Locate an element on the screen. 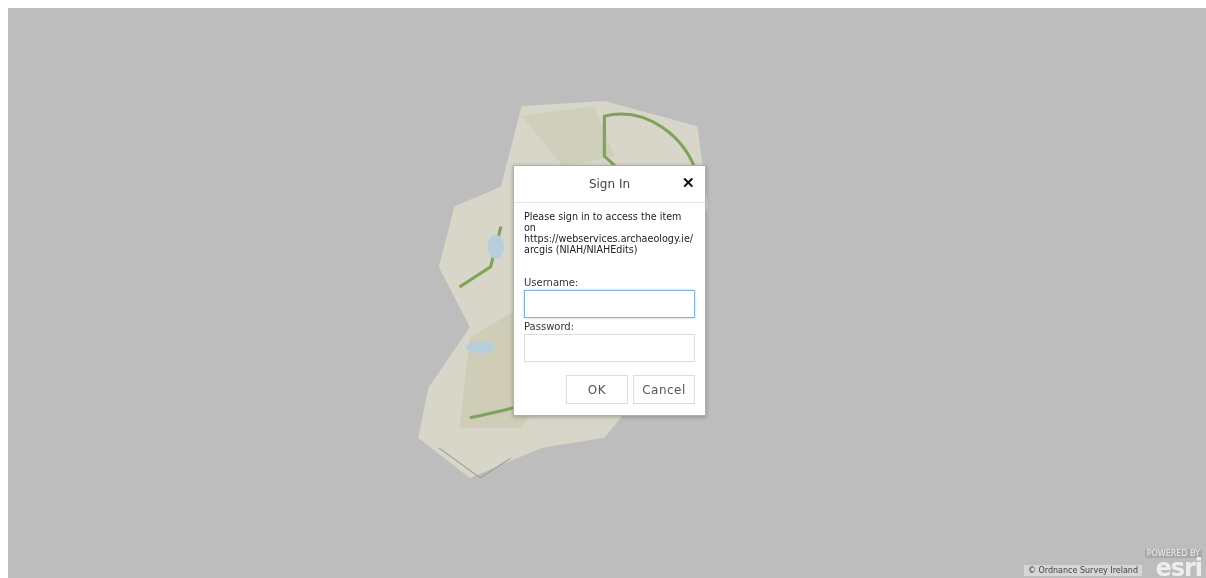 Image resolution: width=1206 pixels, height=578 pixels. field-label: Username: is located at coordinates (552, 282).